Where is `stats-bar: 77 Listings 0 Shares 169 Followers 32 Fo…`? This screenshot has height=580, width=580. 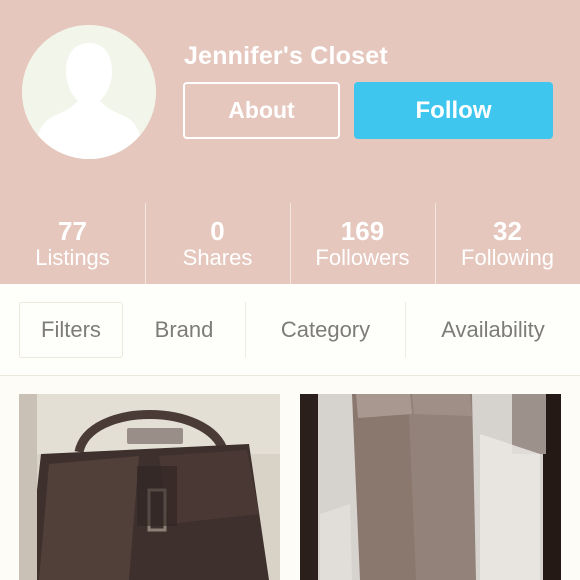 stats-bar: 77 Listings 0 Shares 169 Followers 32 Fo… is located at coordinates (290, 243).